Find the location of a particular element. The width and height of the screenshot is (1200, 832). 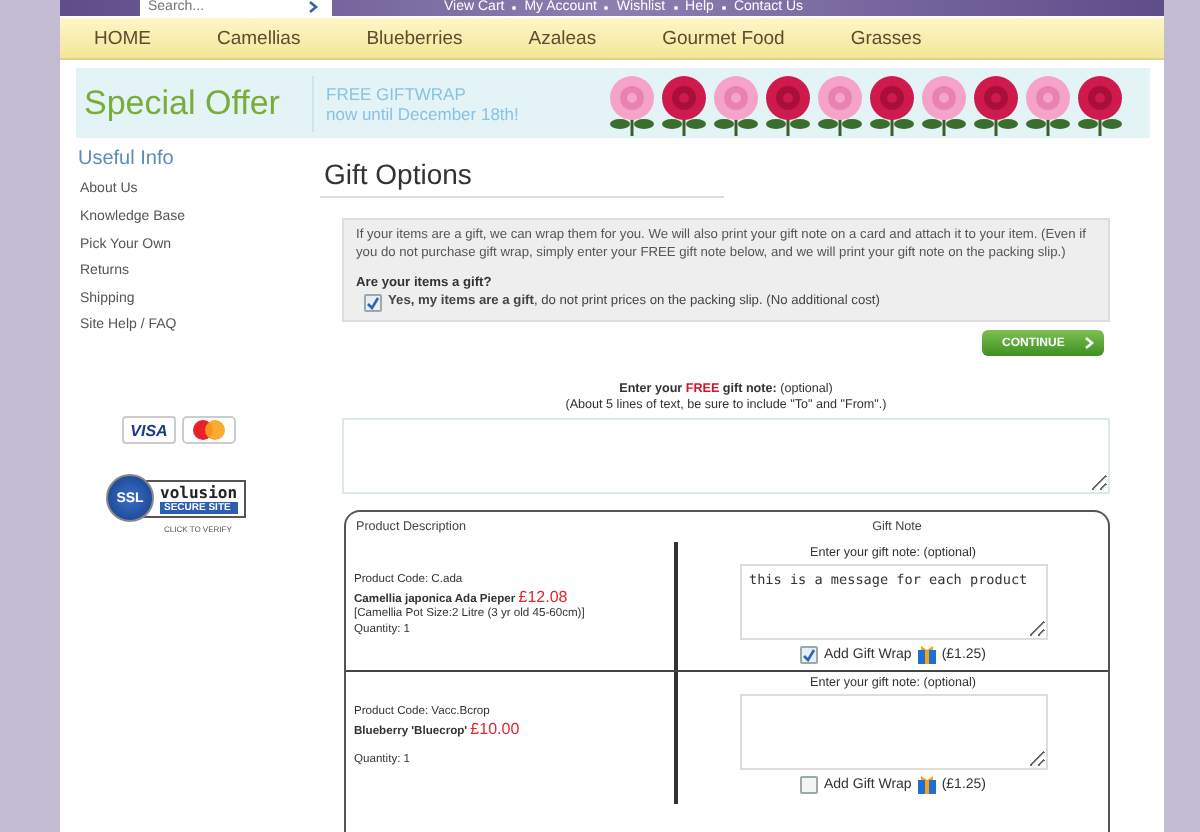

sidebar-heading: Useful Info is located at coordinates (127, 159).